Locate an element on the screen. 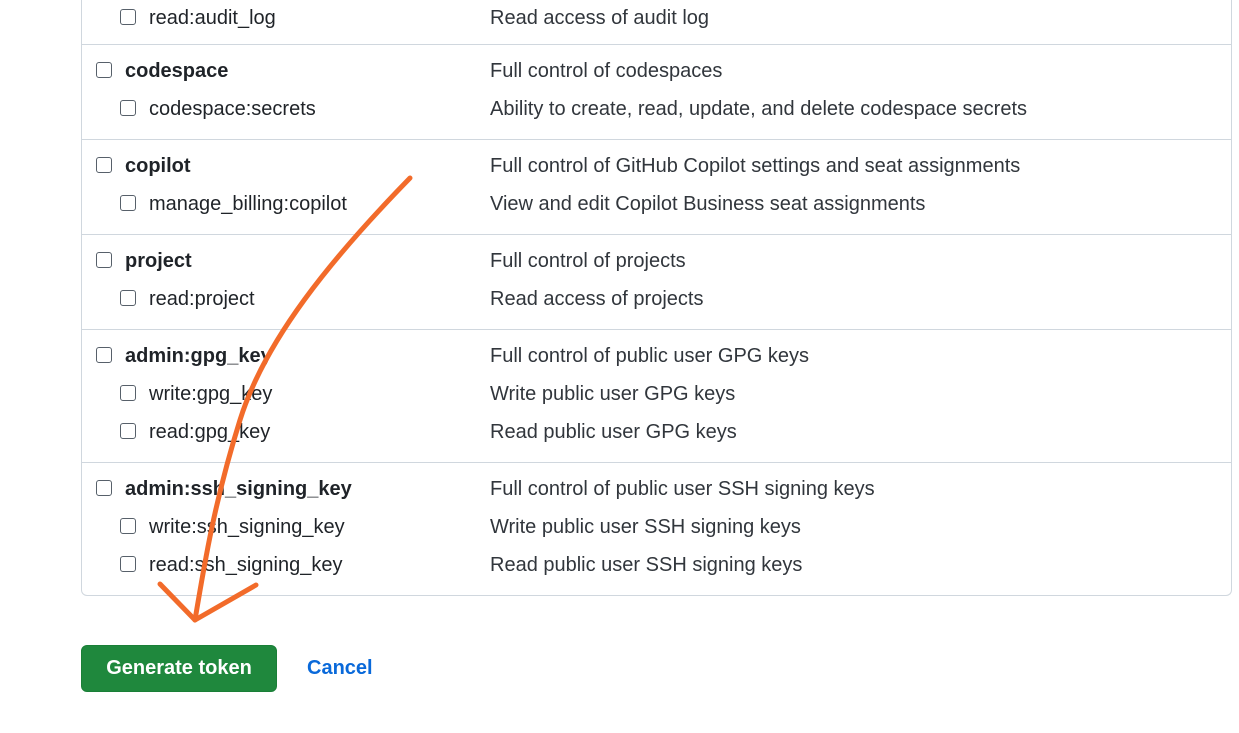 Image resolution: width=1239 pixels, height=733 pixels. scope-row-parent: codespace Full control of codespaces is located at coordinates (656, 72).